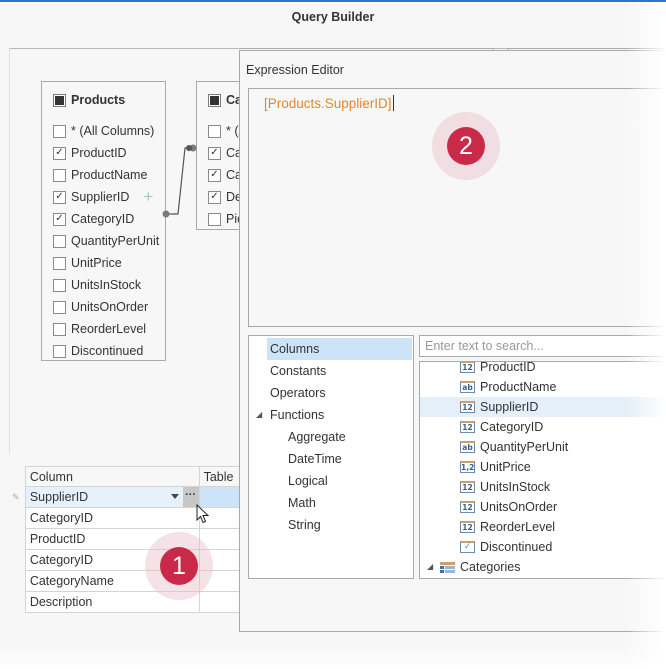  I want to click on grid-row: ProductID, so click(129, 539).